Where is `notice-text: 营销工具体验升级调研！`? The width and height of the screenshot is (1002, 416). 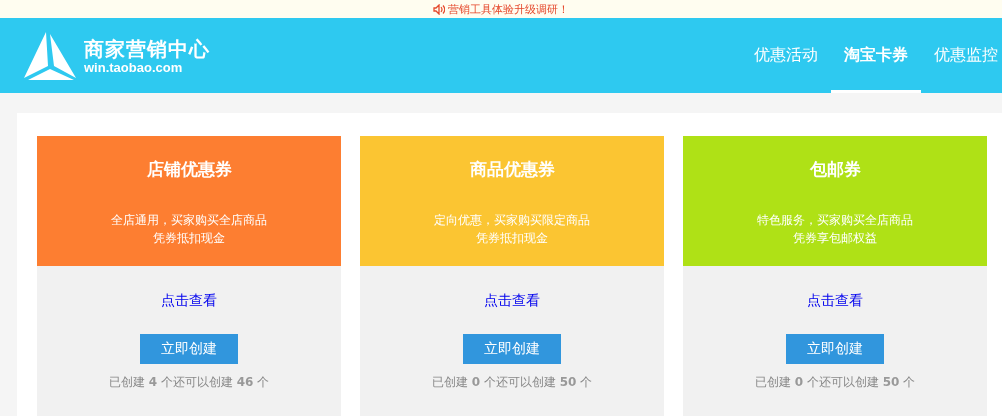
notice-text: 营销工具体验升级调研！ is located at coordinates (508, 9).